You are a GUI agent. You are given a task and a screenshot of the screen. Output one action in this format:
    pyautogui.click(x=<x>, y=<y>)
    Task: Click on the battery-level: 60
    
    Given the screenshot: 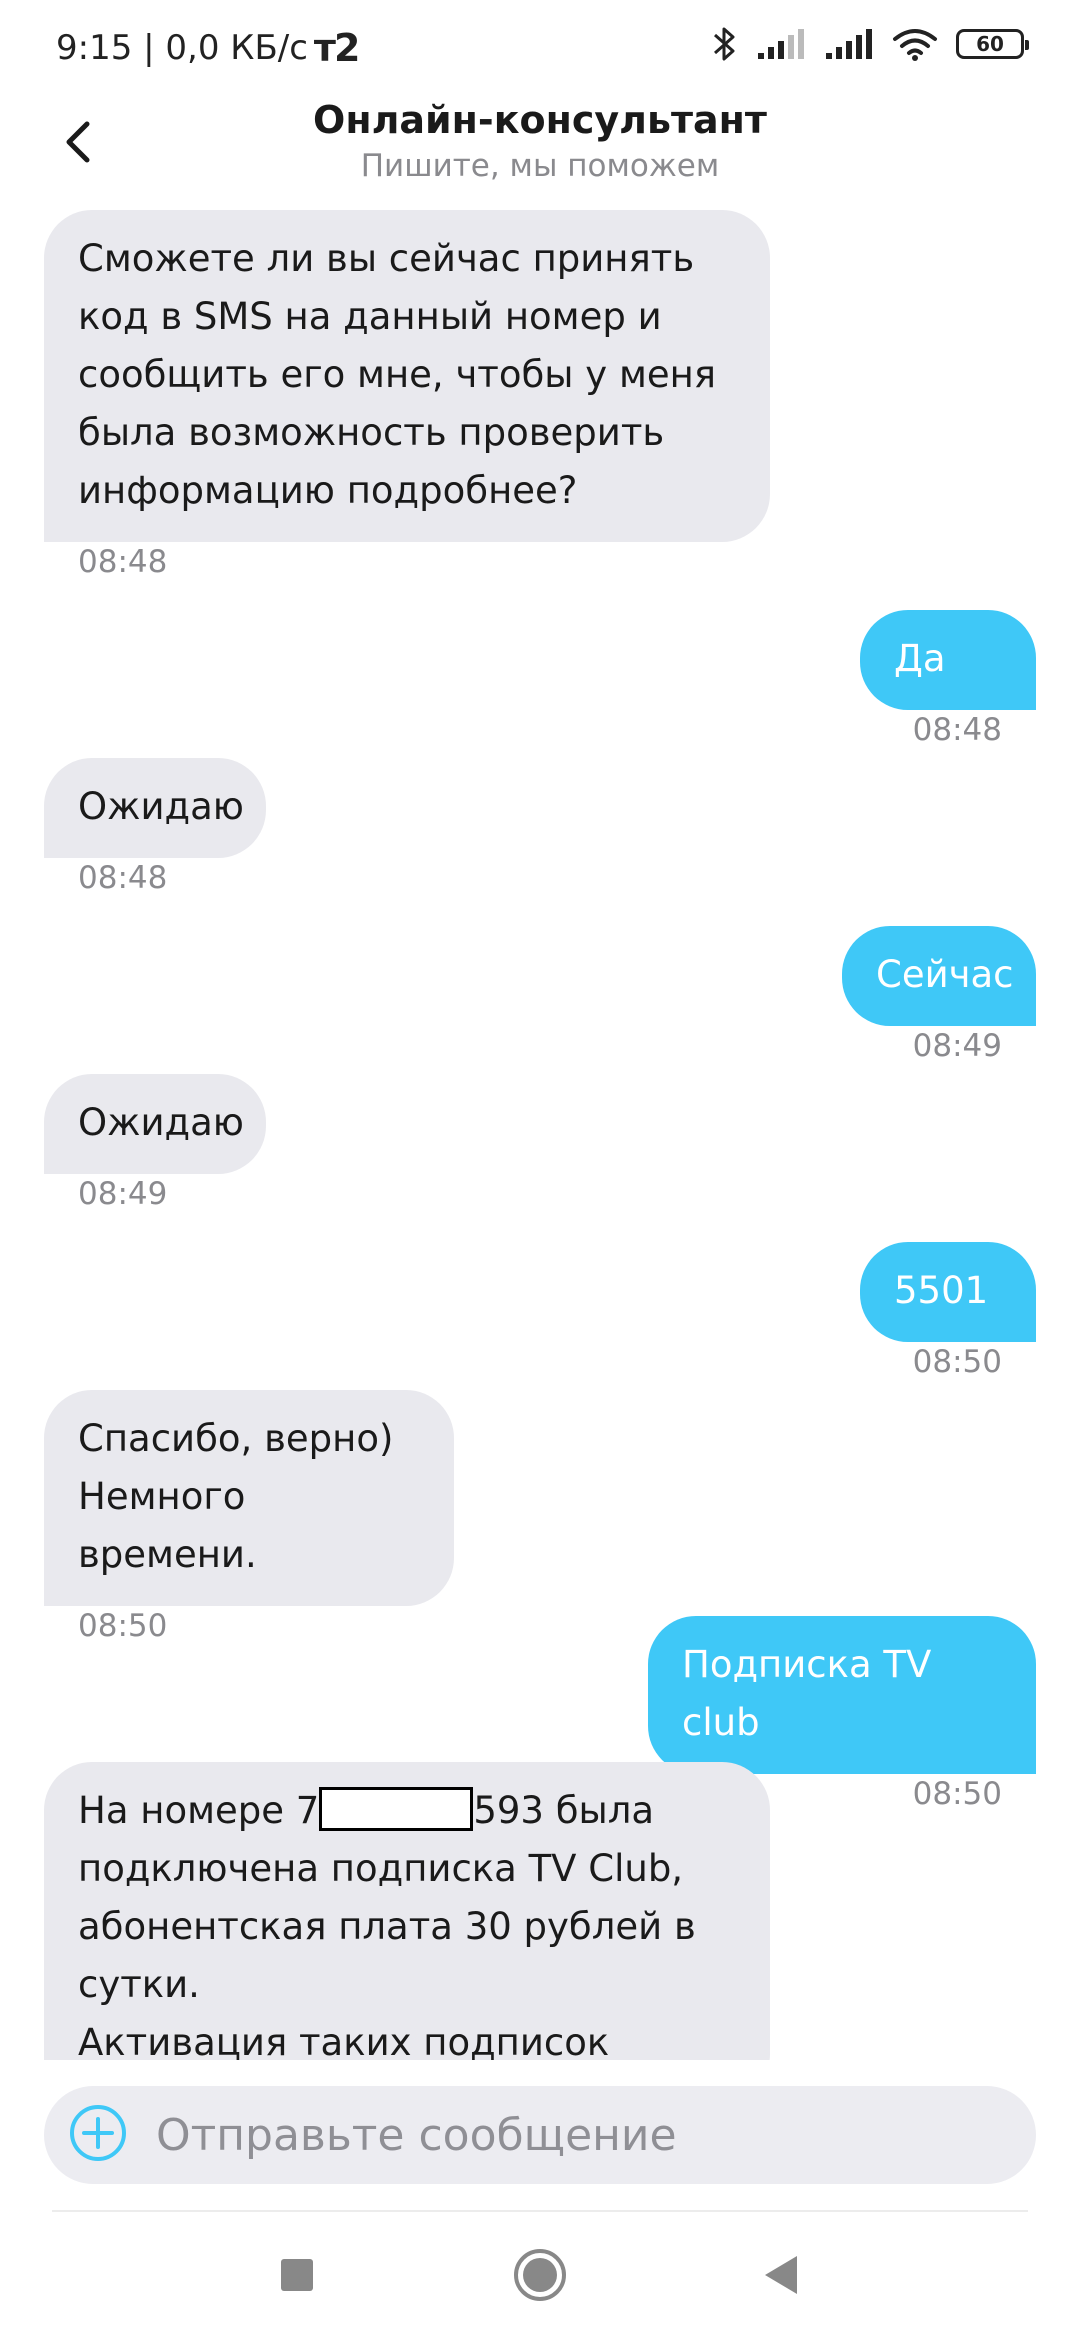 What is the action you would take?
    pyautogui.click(x=990, y=44)
    